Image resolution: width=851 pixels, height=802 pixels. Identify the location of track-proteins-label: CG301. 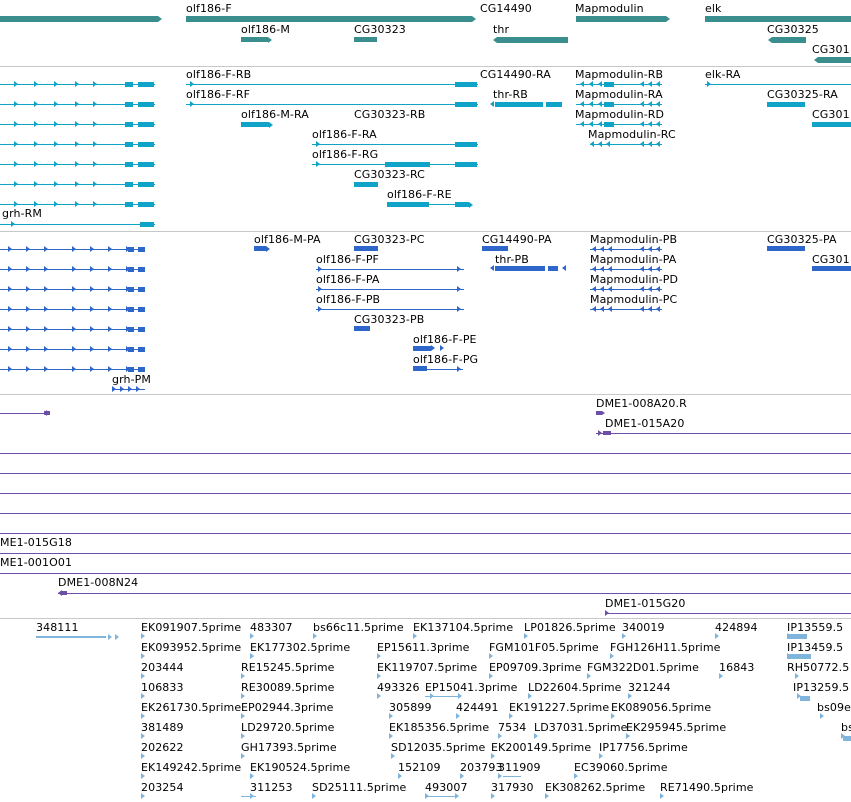
(831, 259).